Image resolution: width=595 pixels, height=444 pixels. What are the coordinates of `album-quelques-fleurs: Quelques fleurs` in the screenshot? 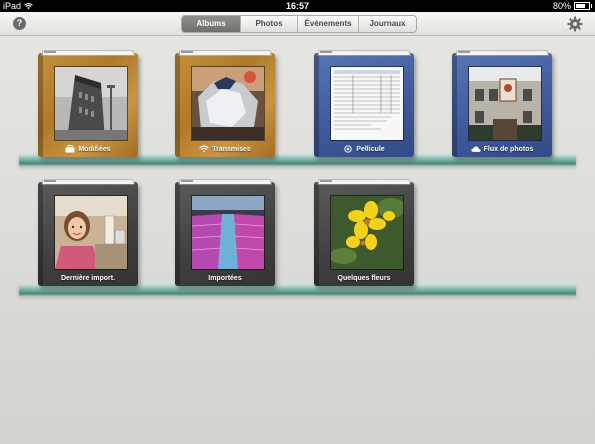 It's located at (364, 232).